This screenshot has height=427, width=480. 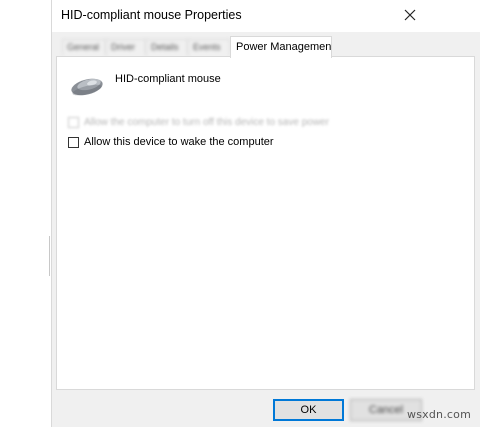 I want to click on background-left, so click(x=25, y=213).